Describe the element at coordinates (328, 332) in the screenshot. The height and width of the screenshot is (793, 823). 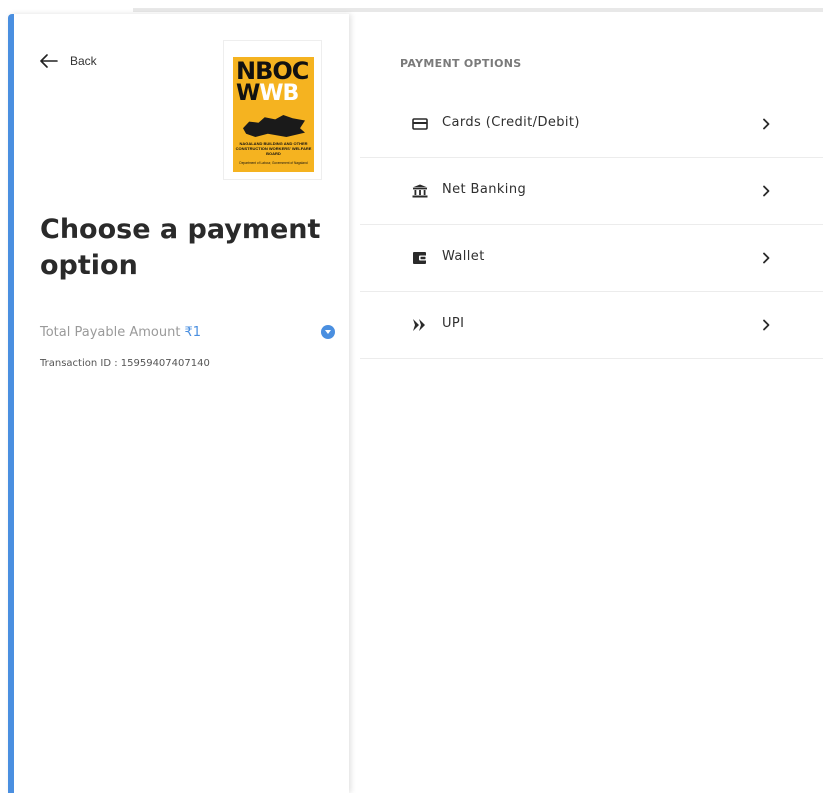
I see `expand-details-icon` at that location.